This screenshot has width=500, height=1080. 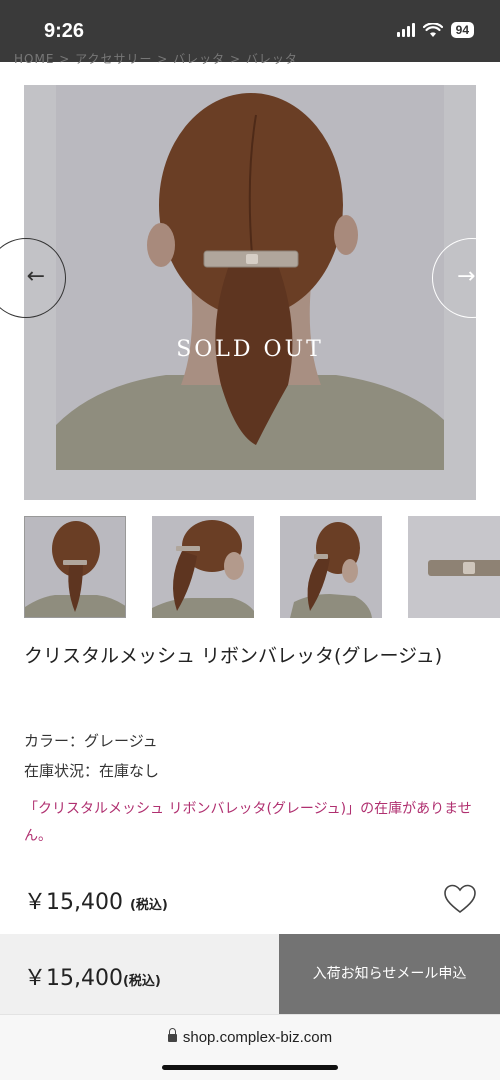 I want to click on home-indicator, so click(x=250, y=1067).